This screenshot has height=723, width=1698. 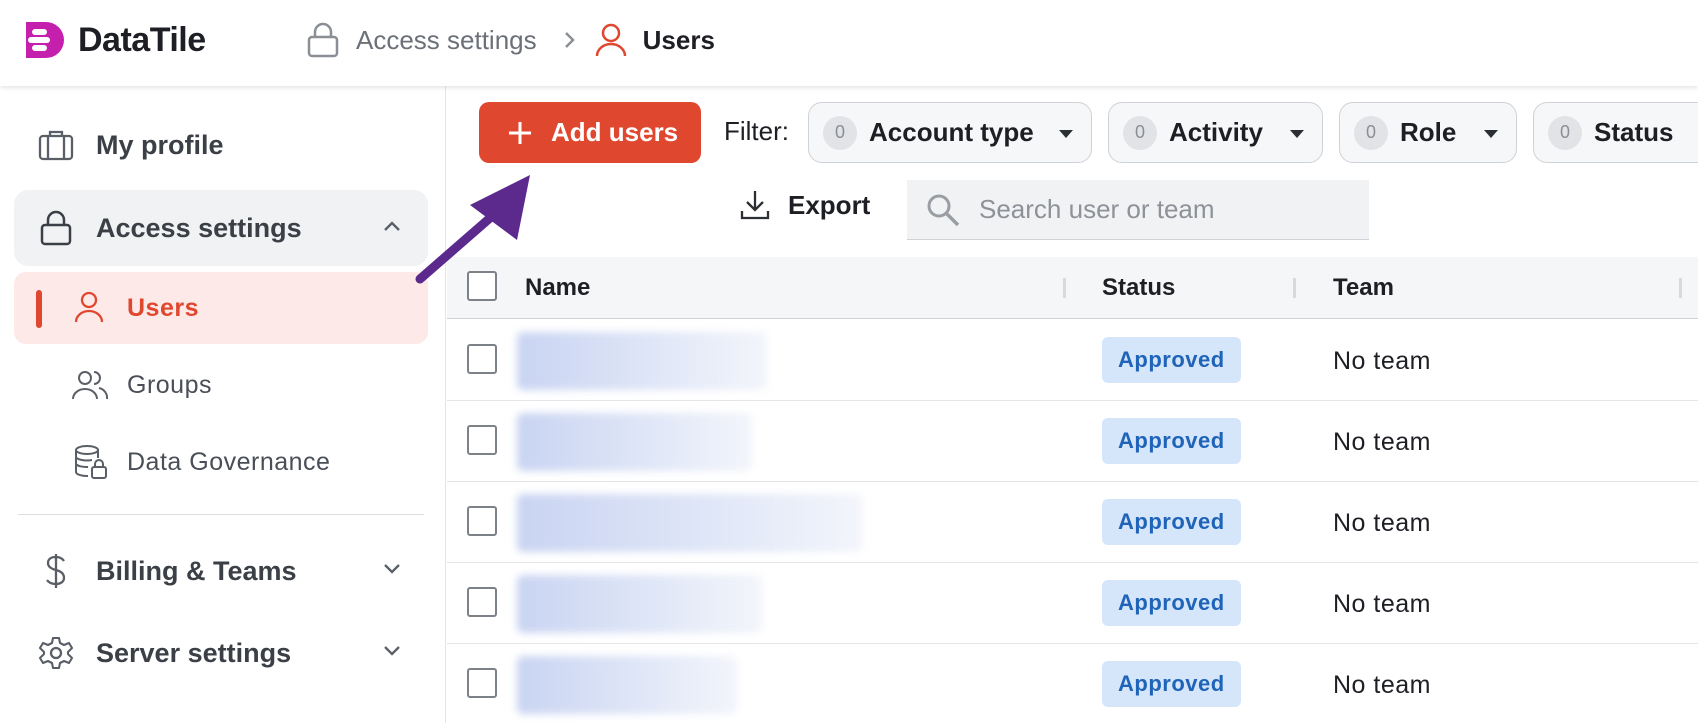 I want to click on app-name: DataTile, so click(x=142, y=39).